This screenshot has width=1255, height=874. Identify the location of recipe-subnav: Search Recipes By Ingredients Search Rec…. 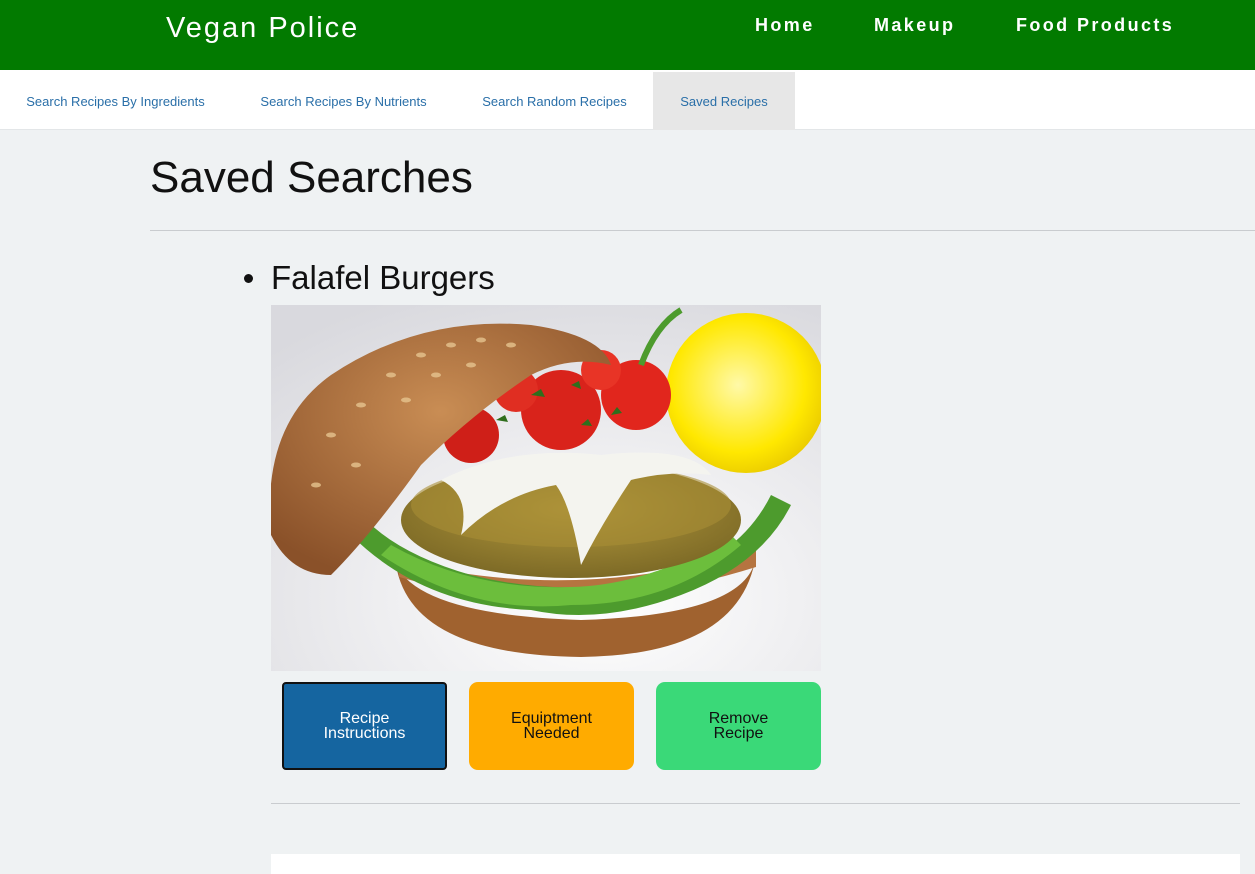
(627, 100).